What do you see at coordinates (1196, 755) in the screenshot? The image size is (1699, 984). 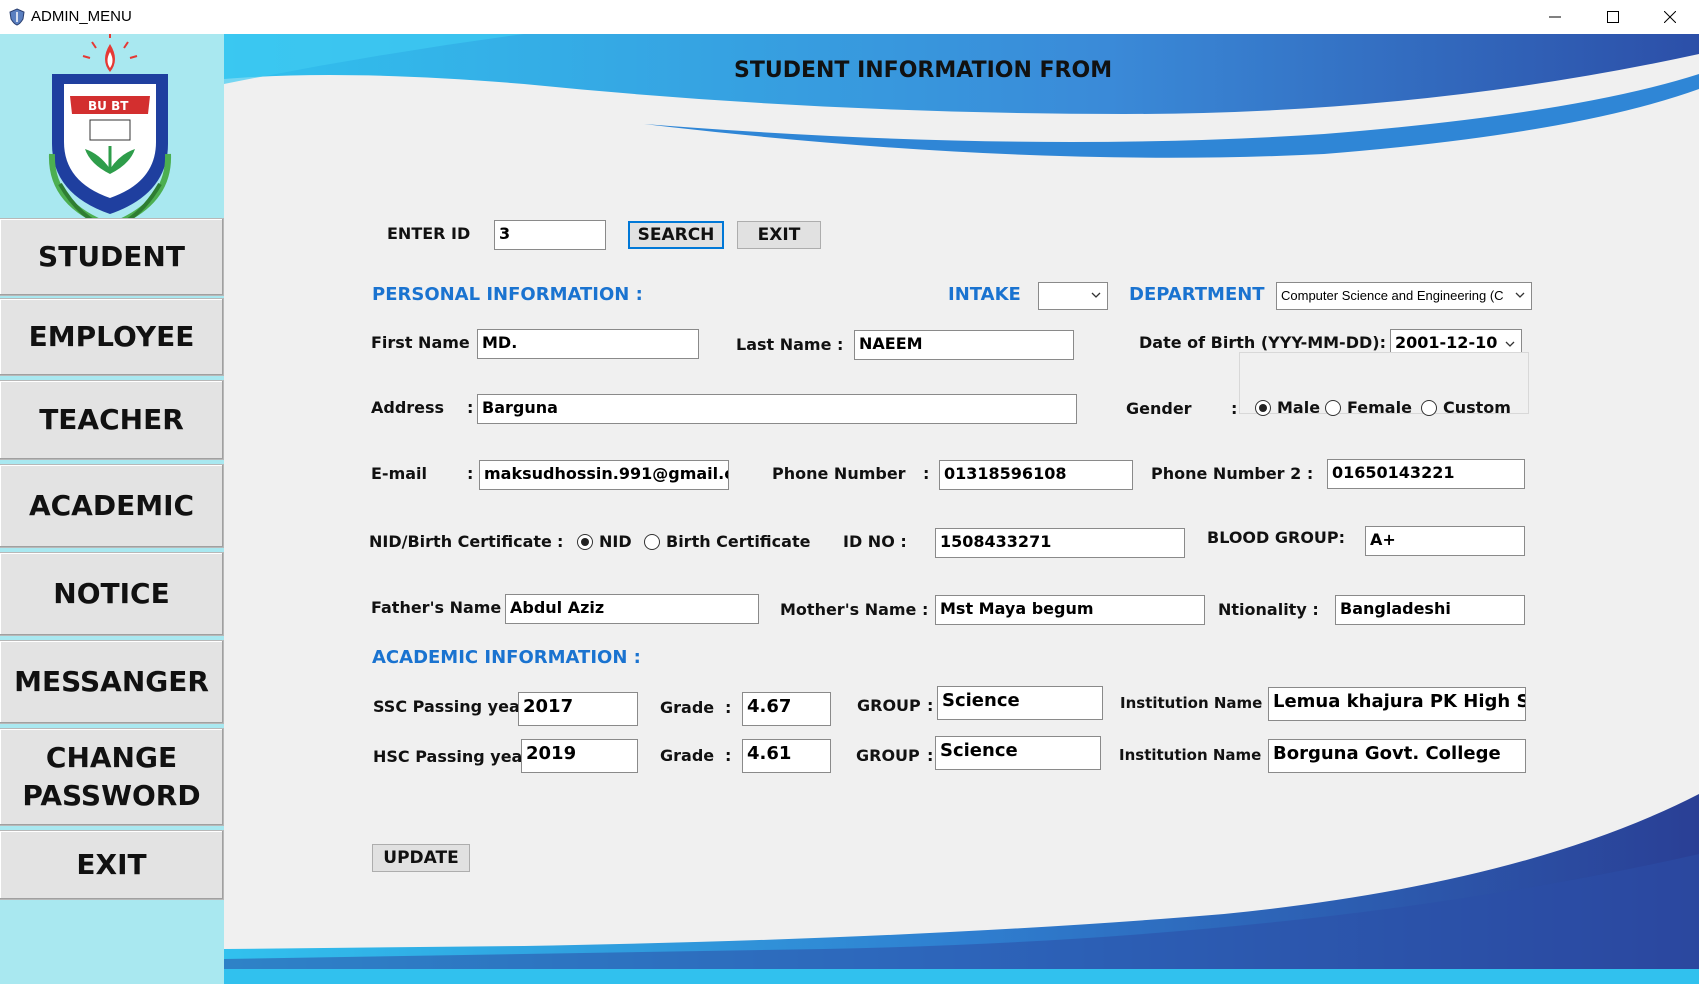 I see `hsc-institution-label: Institution Name :` at bounding box center [1196, 755].